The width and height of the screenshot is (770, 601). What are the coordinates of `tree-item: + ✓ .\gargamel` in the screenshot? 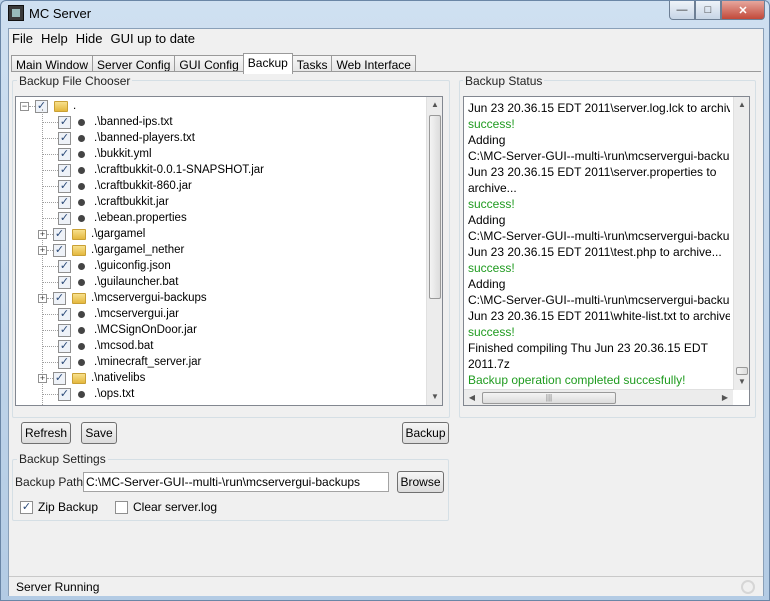 It's located at (80, 234).